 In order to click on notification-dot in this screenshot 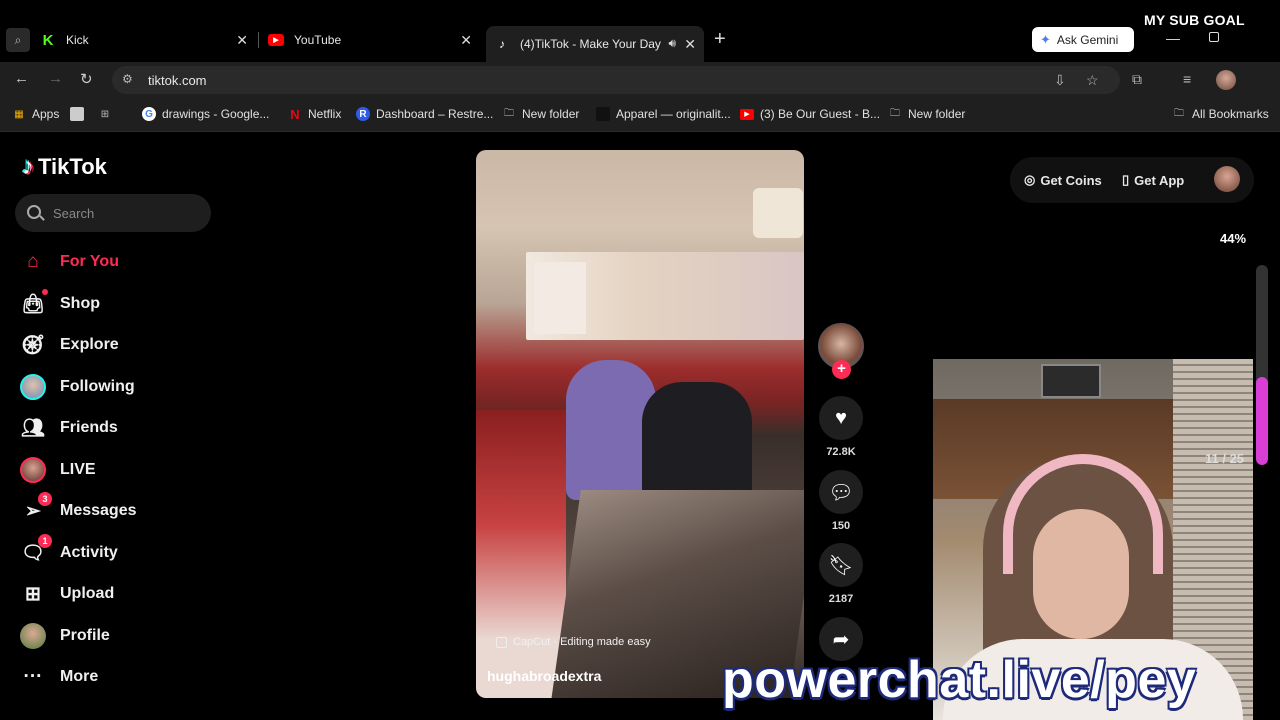, I will do `click(45, 292)`.